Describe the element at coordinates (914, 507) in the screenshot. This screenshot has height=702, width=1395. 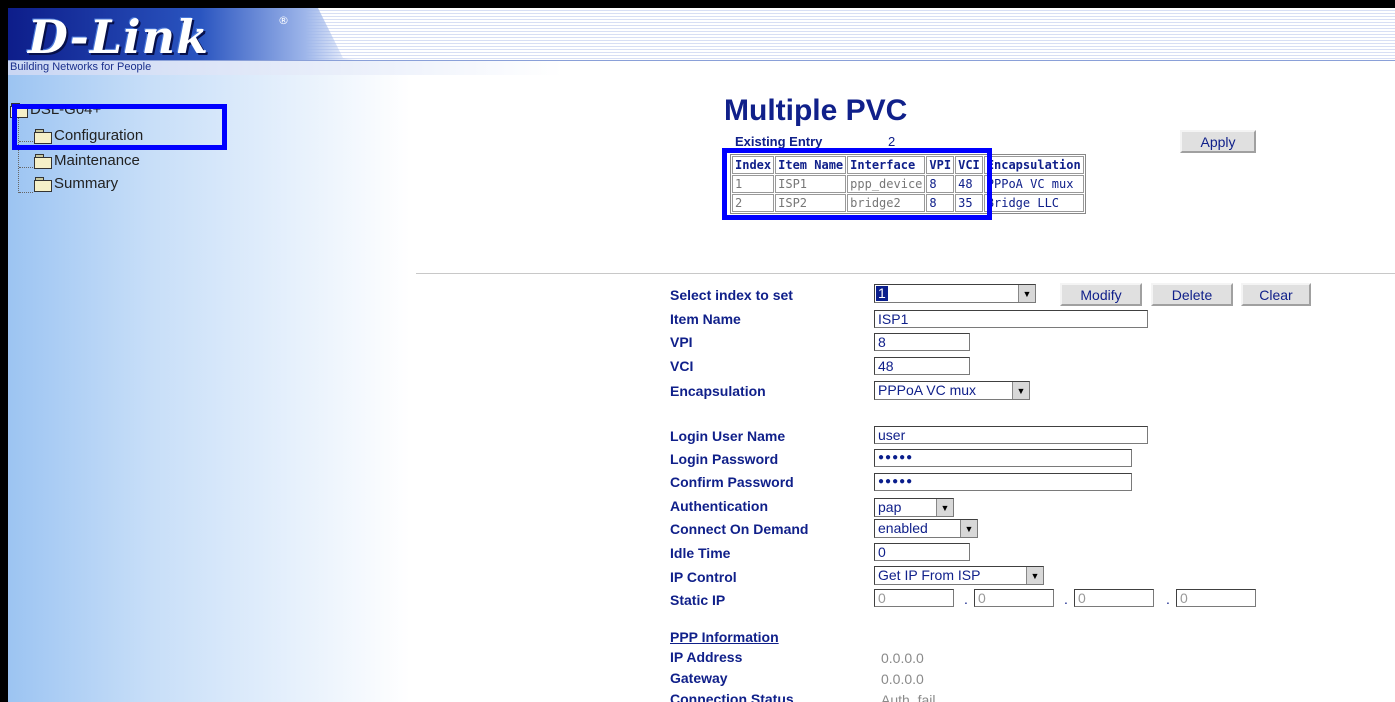
I see `authentication-dropdown: pap ▼` at that location.